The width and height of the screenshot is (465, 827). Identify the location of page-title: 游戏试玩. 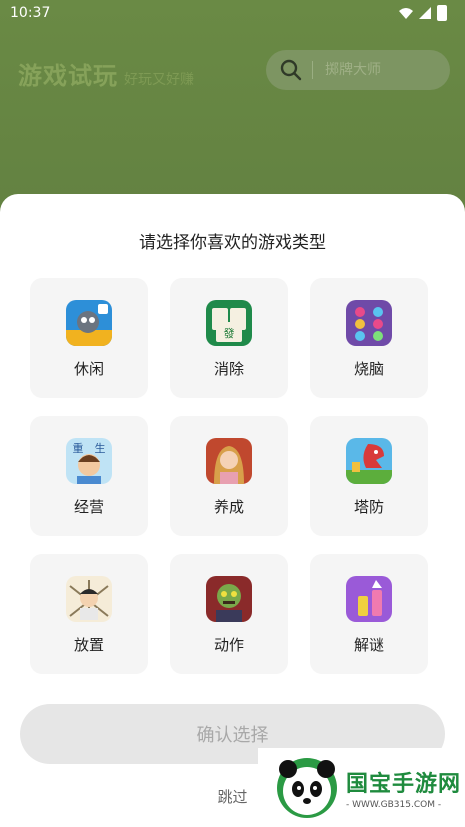
(68, 76).